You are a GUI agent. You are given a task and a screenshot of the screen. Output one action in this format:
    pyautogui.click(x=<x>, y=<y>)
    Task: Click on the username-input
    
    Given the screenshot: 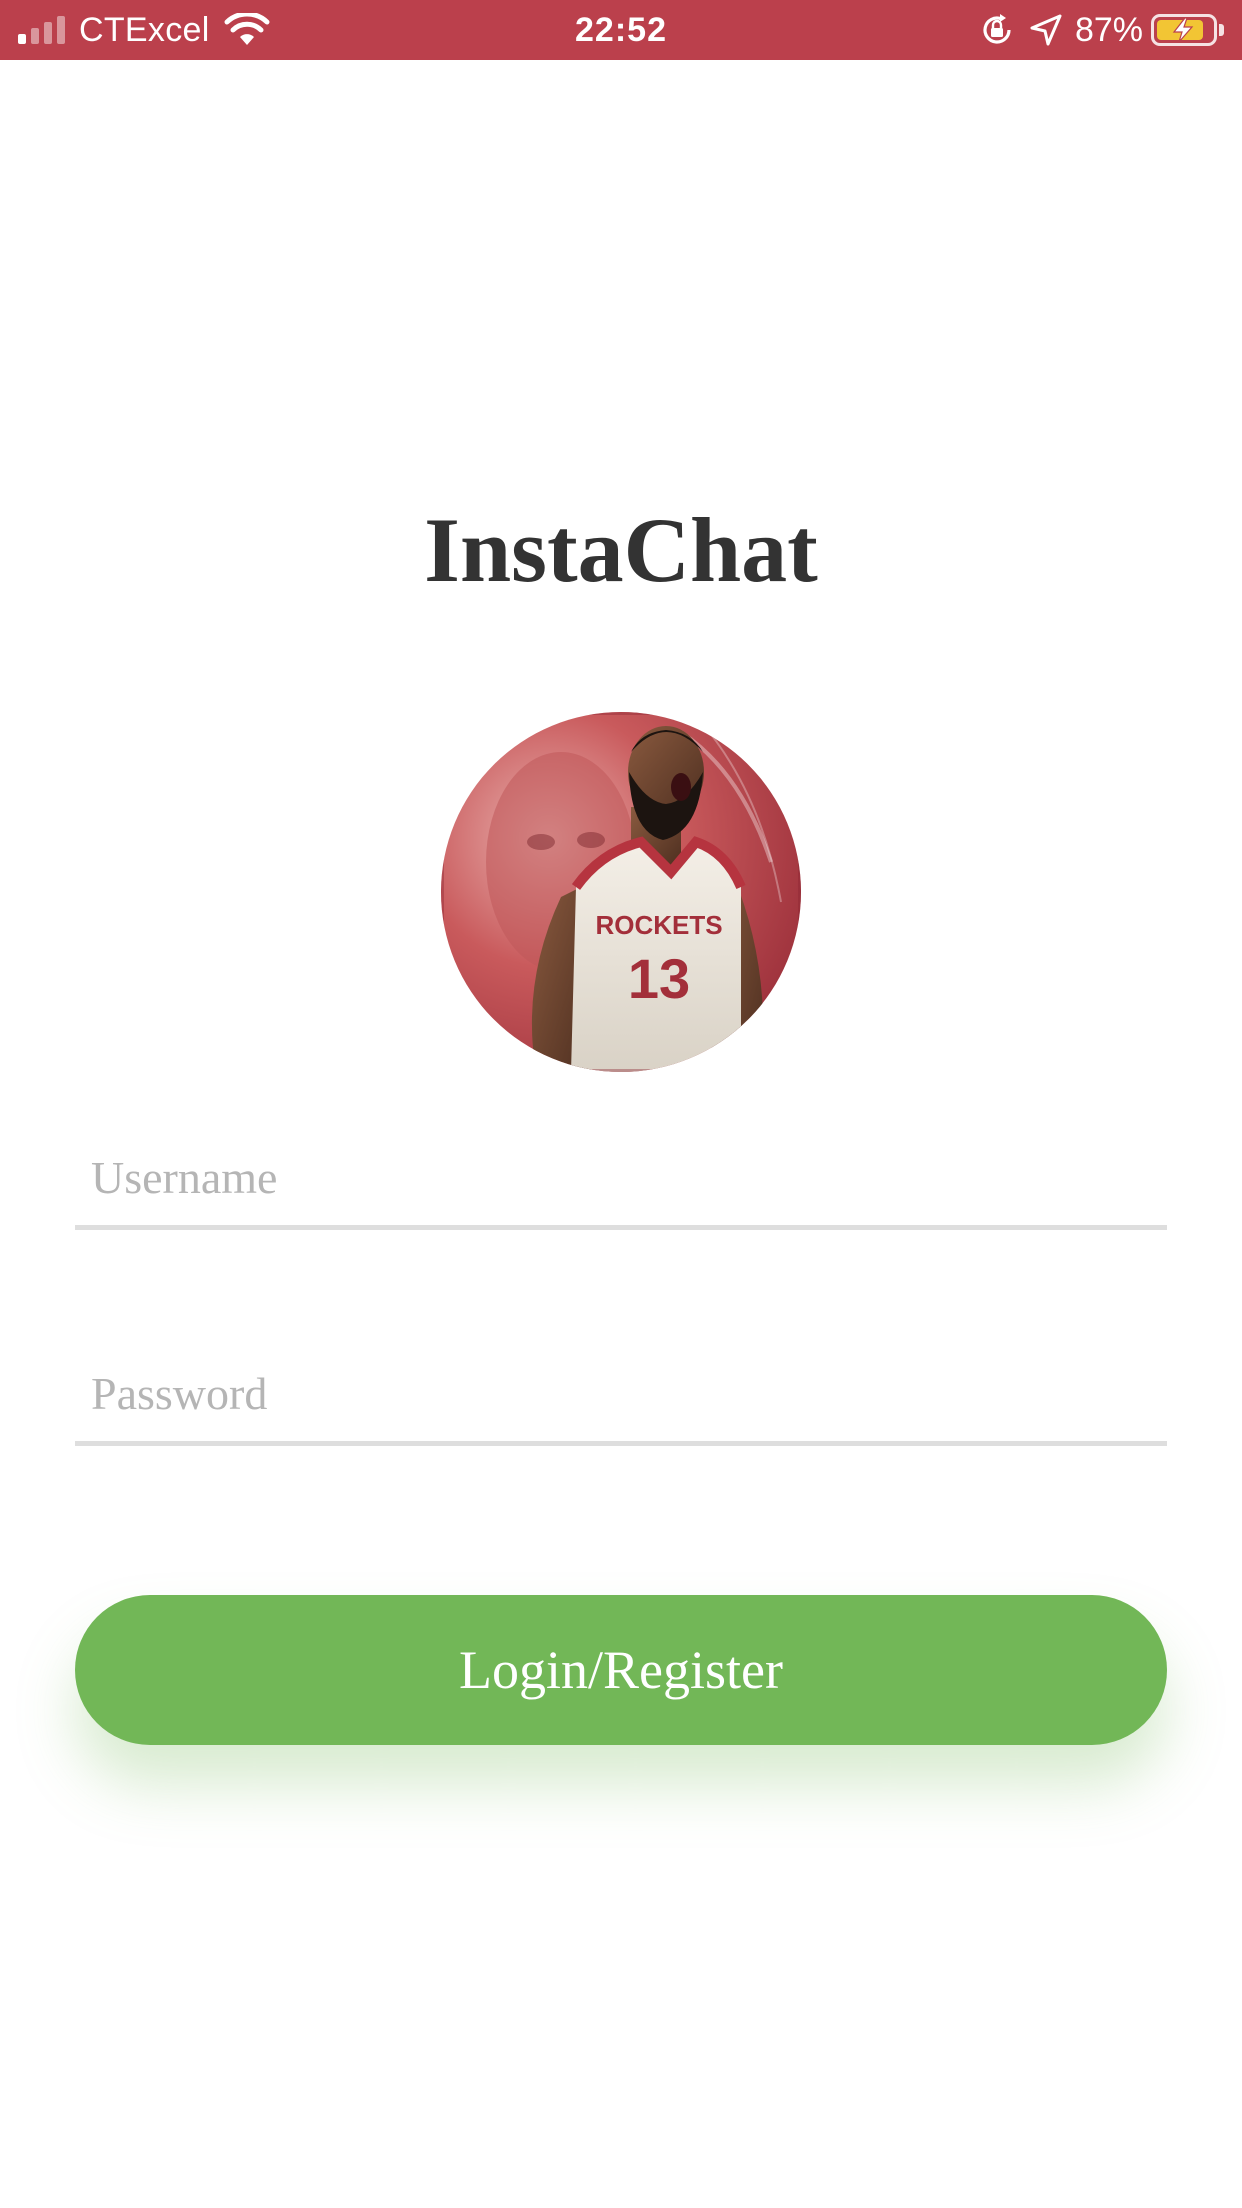 What is the action you would take?
    pyautogui.click(x=621, y=1177)
    